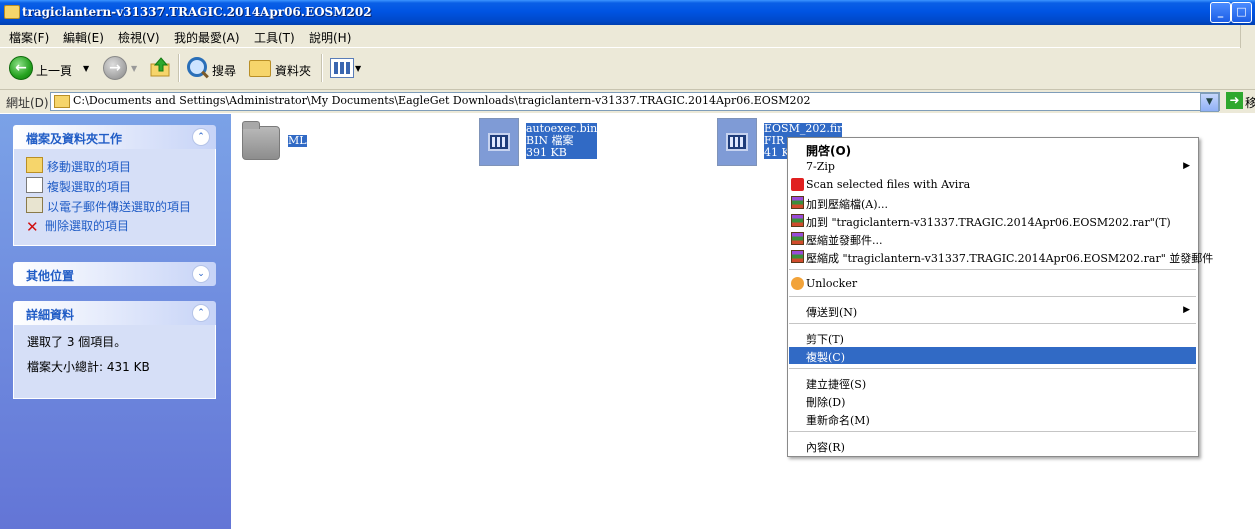 The width and height of the screenshot is (1255, 529). I want to click on menu-rename: 重新命名(M), so click(992, 418).